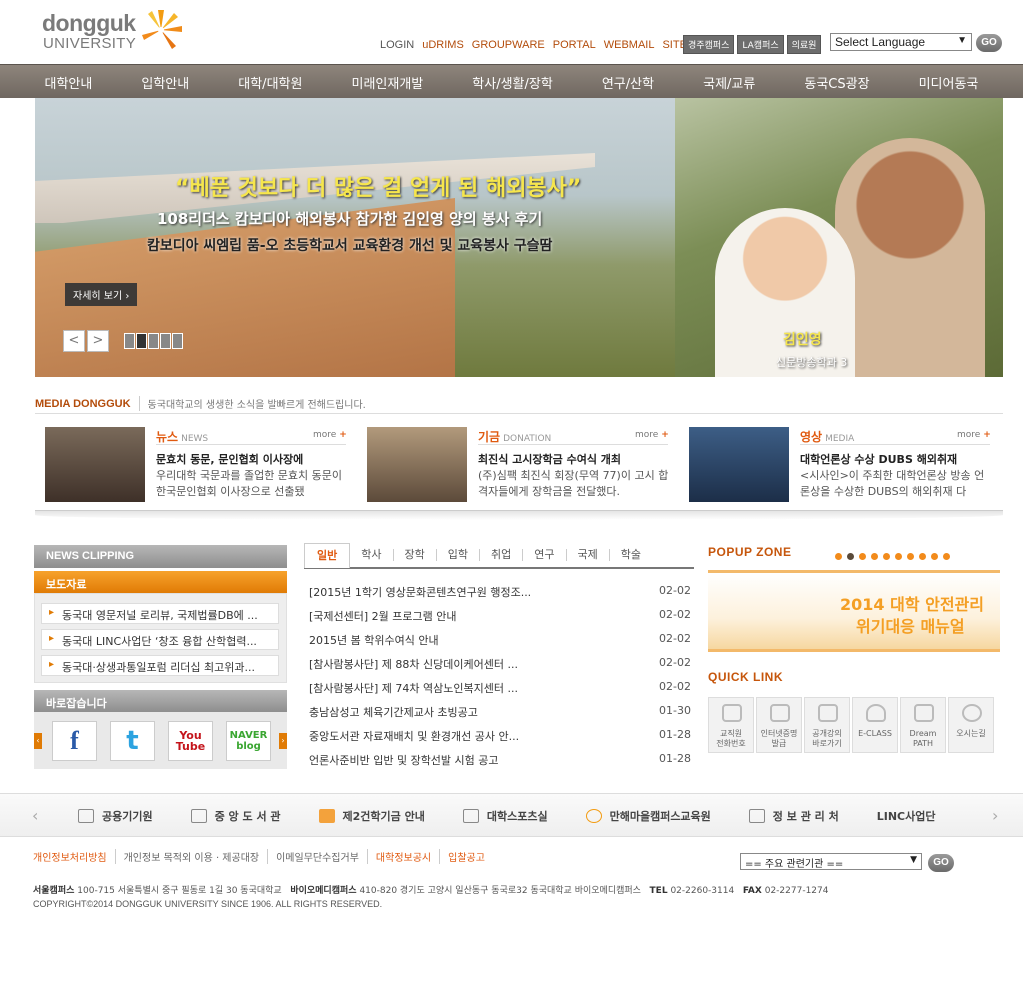 This screenshot has width=1023, height=994. I want to click on nav-item-cs-square: 동국CS광장, so click(836, 82).